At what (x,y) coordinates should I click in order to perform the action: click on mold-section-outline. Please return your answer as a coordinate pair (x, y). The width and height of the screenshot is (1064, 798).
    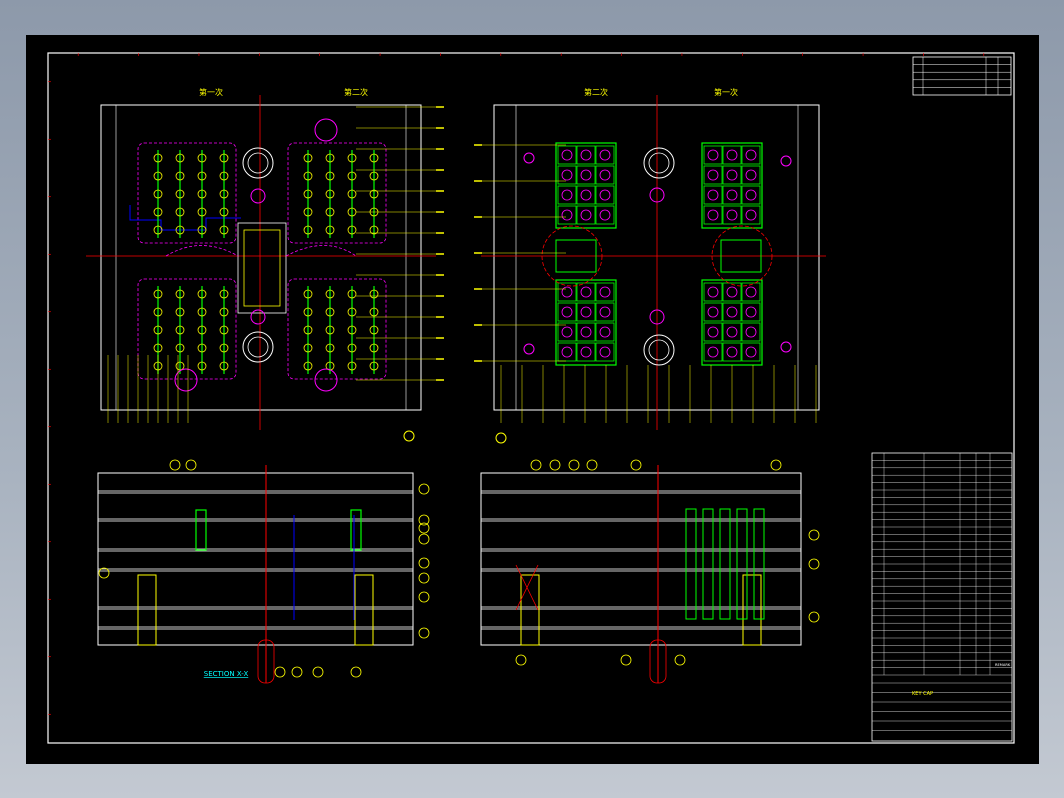
    Looking at the image, I should click on (641, 559).